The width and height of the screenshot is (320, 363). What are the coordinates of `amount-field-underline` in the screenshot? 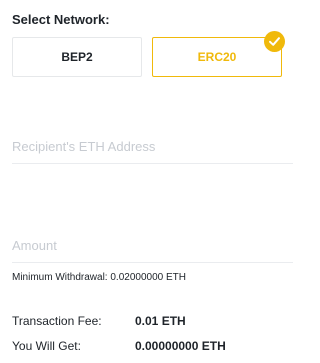 It's located at (152, 262).